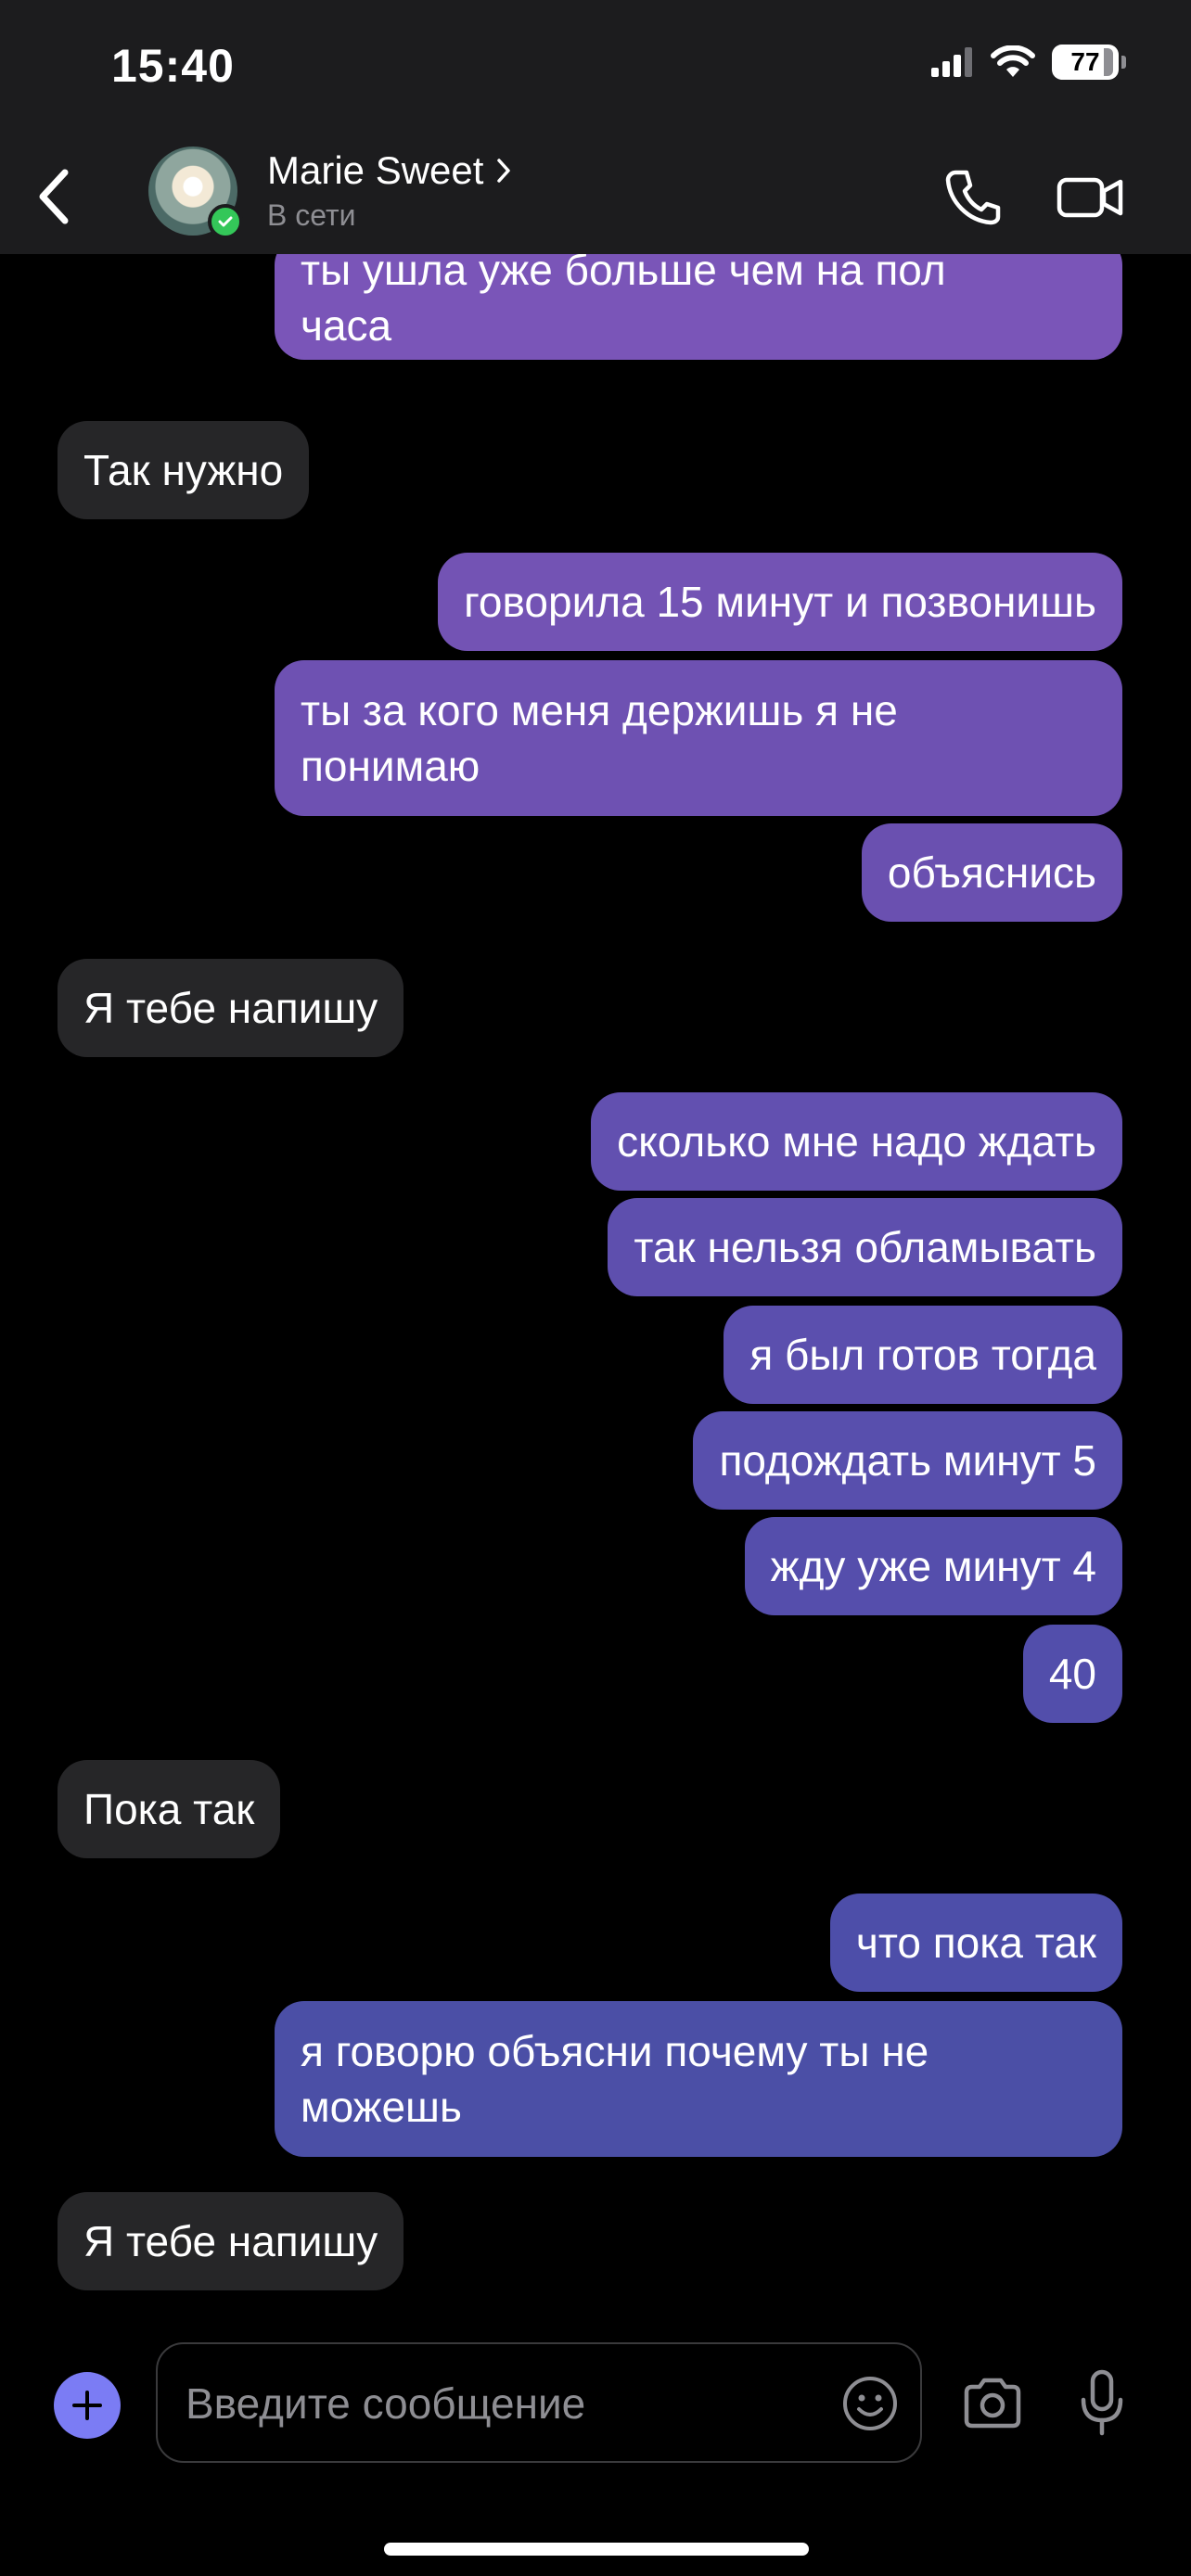  I want to click on message-outgoing: объяснись, so click(992, 873).